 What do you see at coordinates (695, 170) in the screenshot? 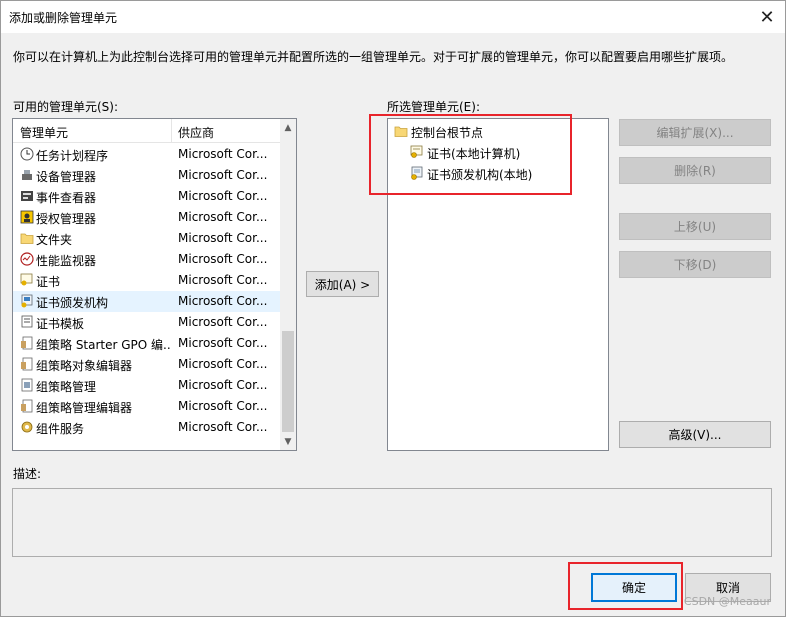
I see `remove-button: 删除(R)` at bounding box center [695, 170].